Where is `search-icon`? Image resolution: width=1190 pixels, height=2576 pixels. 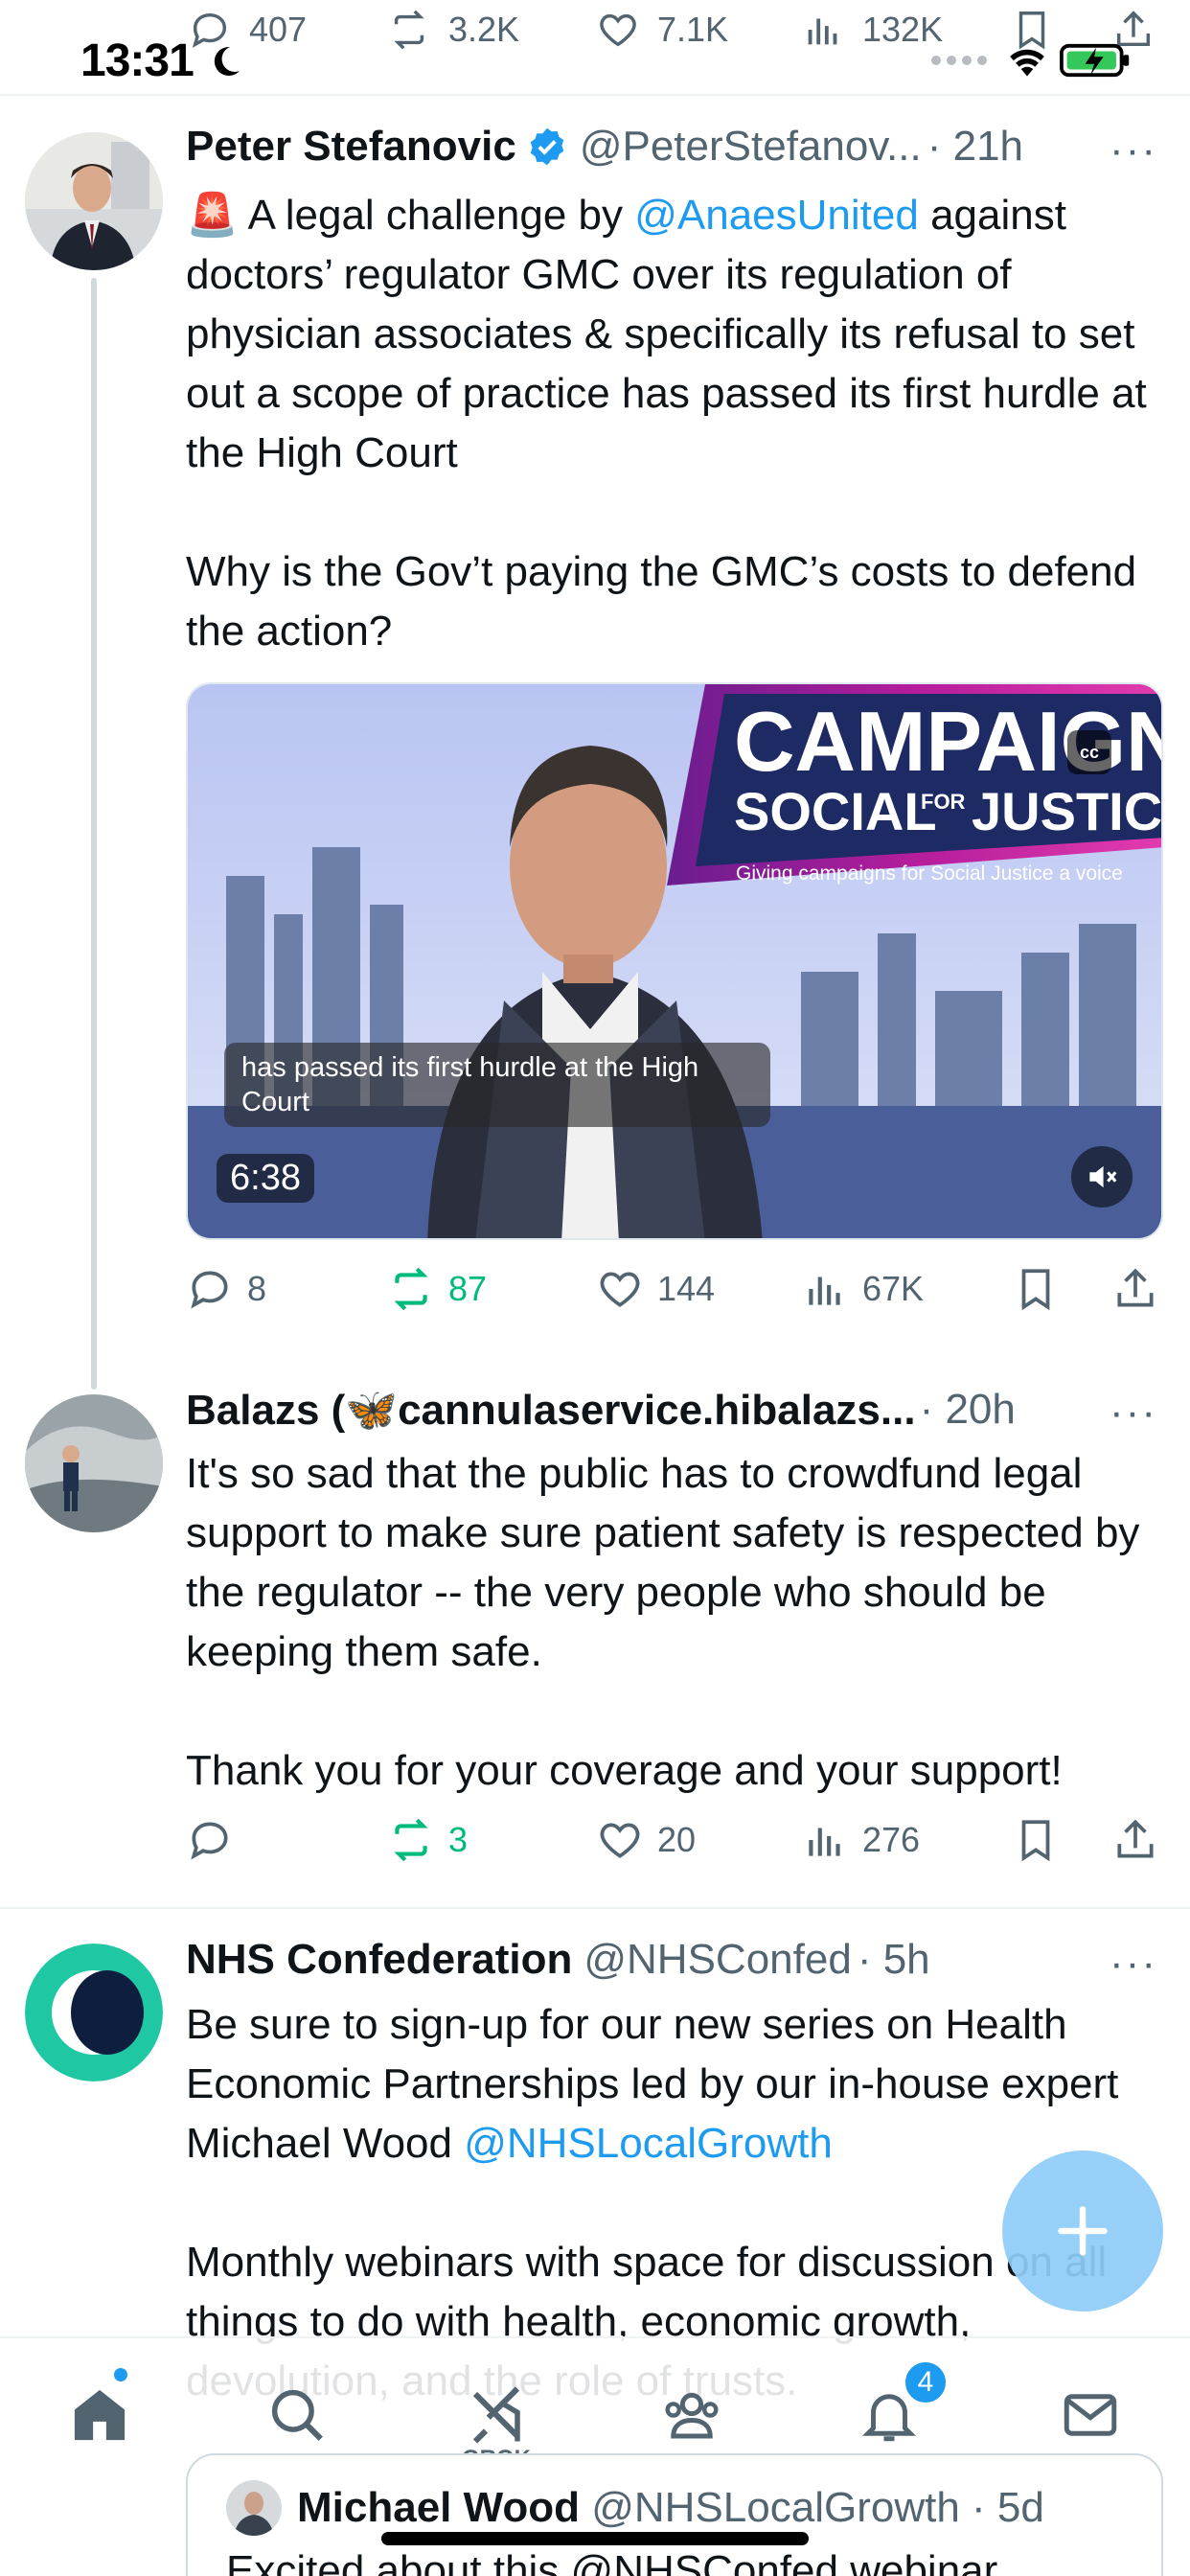 search-icon is located at coordinates (297, 2415).